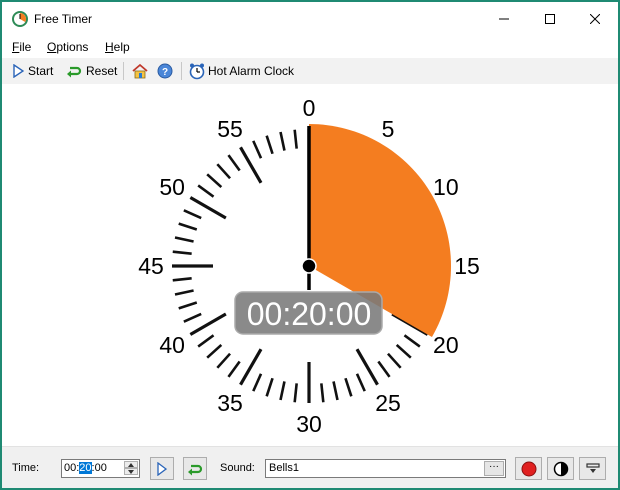  Describe the element at coordinates (20, 19) in the screenshot. I see `clock-icon` at that location.